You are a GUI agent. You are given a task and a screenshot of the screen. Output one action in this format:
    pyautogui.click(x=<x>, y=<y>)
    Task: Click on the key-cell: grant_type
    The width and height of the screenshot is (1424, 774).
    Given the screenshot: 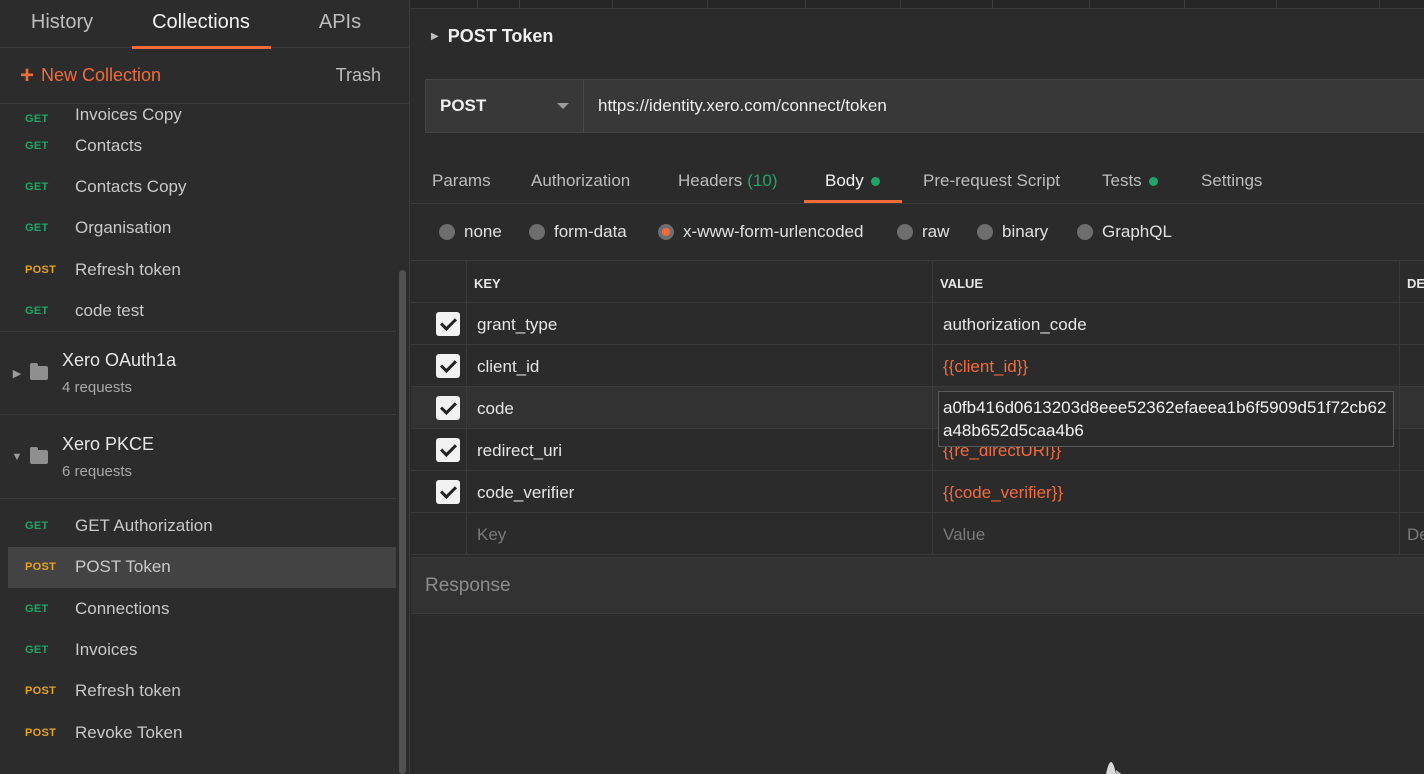 What is the action you would take?
    pyautogui.click(x=517, y=325)
    